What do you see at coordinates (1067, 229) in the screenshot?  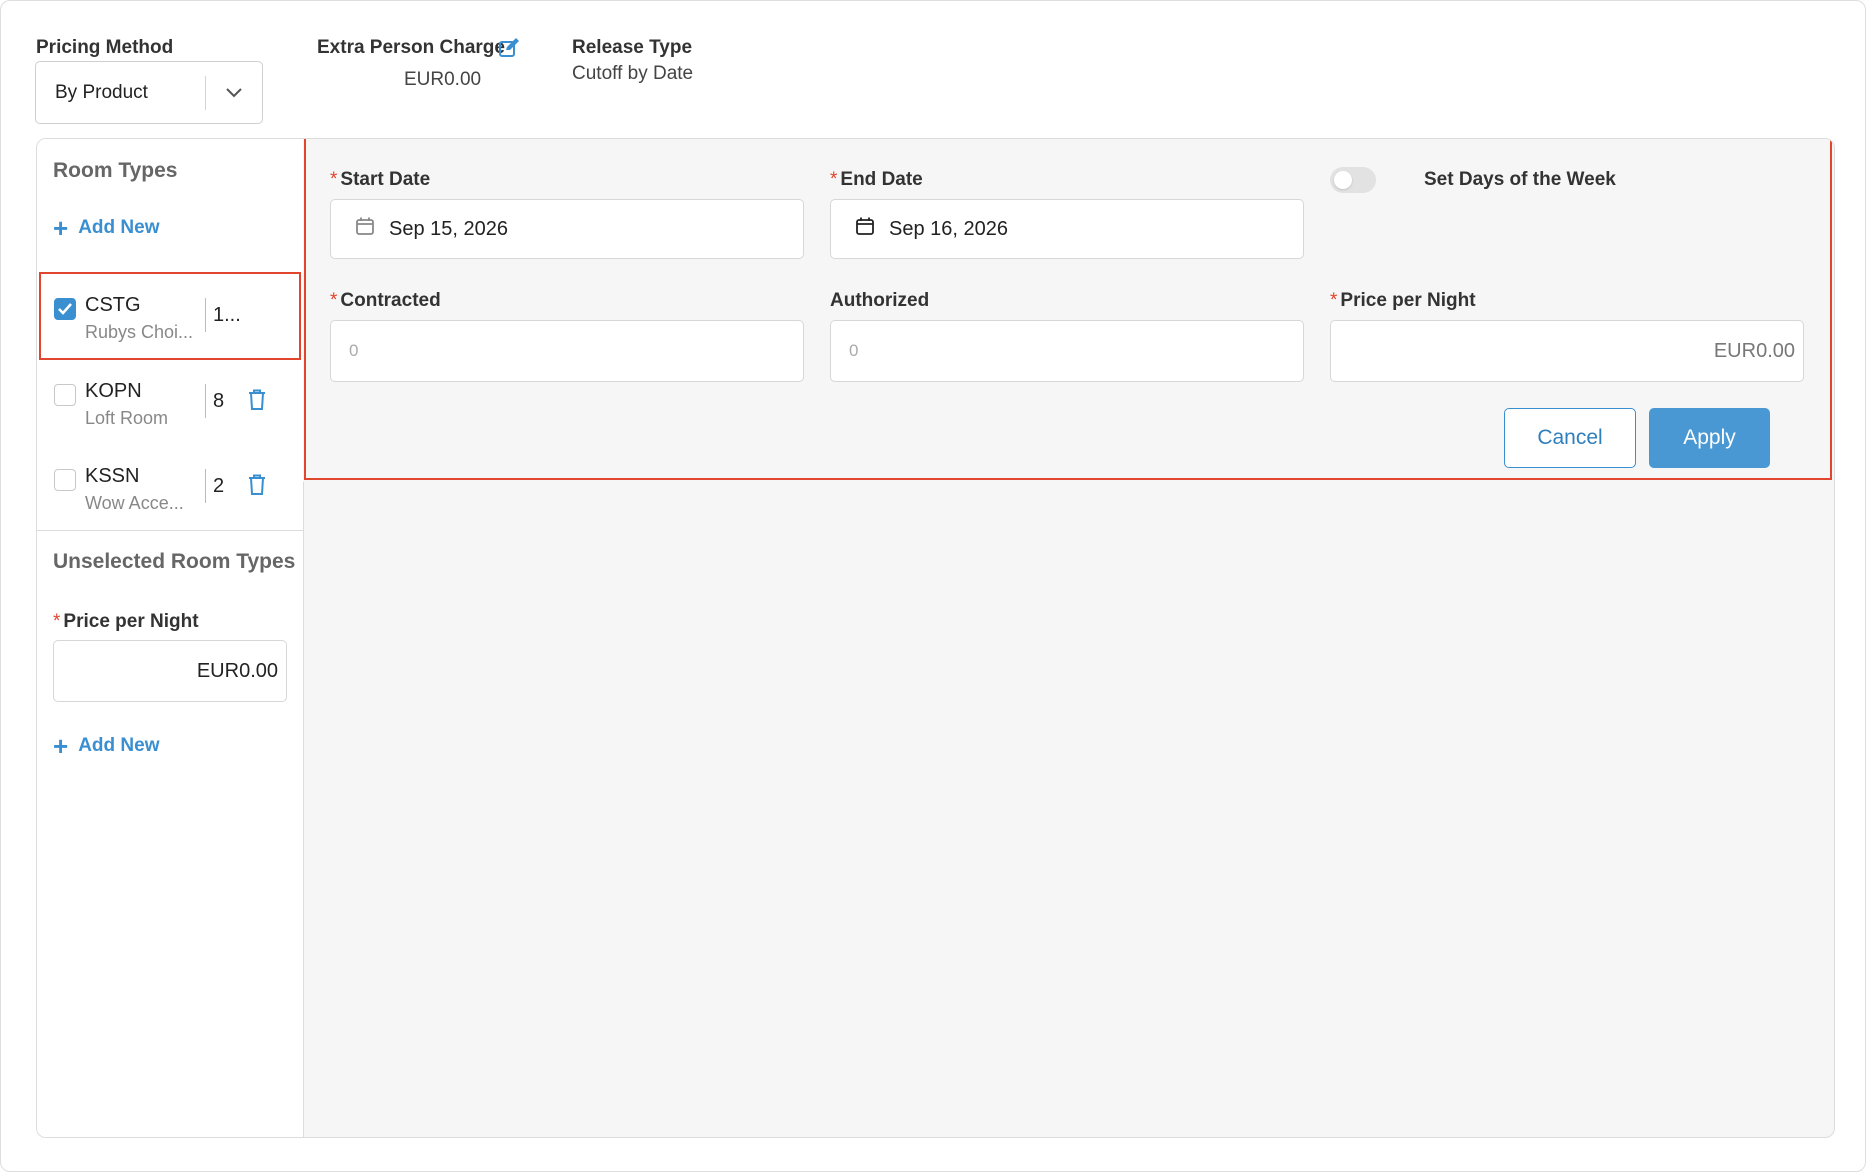 I see `end-date-input: Sep 16, 2026` at bounding box center [1067, 229].